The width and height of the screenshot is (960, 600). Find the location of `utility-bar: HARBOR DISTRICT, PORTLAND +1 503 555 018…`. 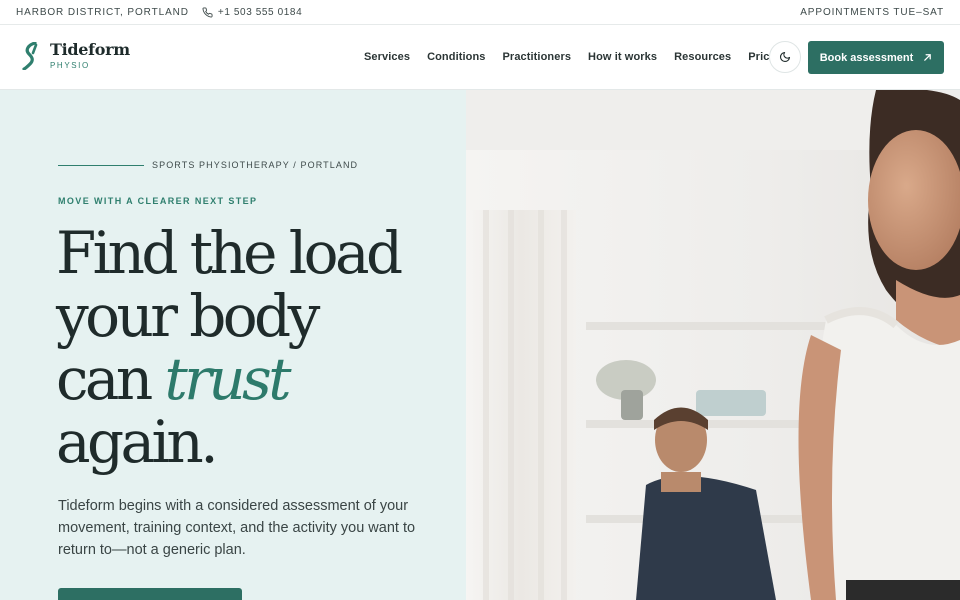

utility-bar: HARBOR DISTRICT, PORTLAND +1 503 555 018… is located at coordinates (480, 12).